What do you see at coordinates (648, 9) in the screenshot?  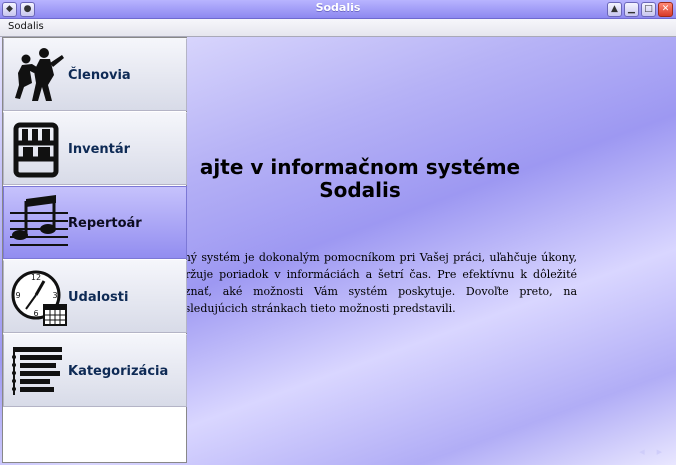 I see `maximize-button: □` at bounding box center [648, 9].